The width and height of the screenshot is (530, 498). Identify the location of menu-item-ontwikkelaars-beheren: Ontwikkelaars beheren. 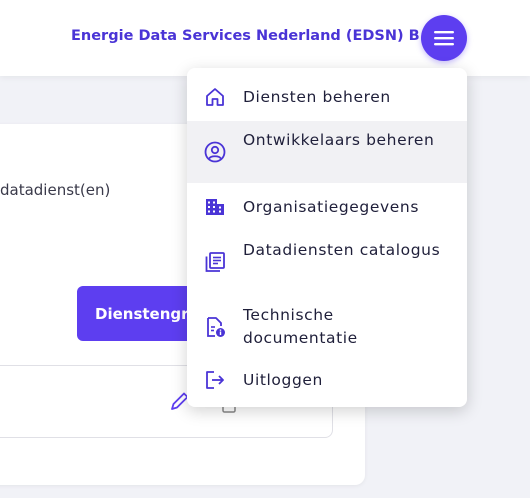
(327, 152).